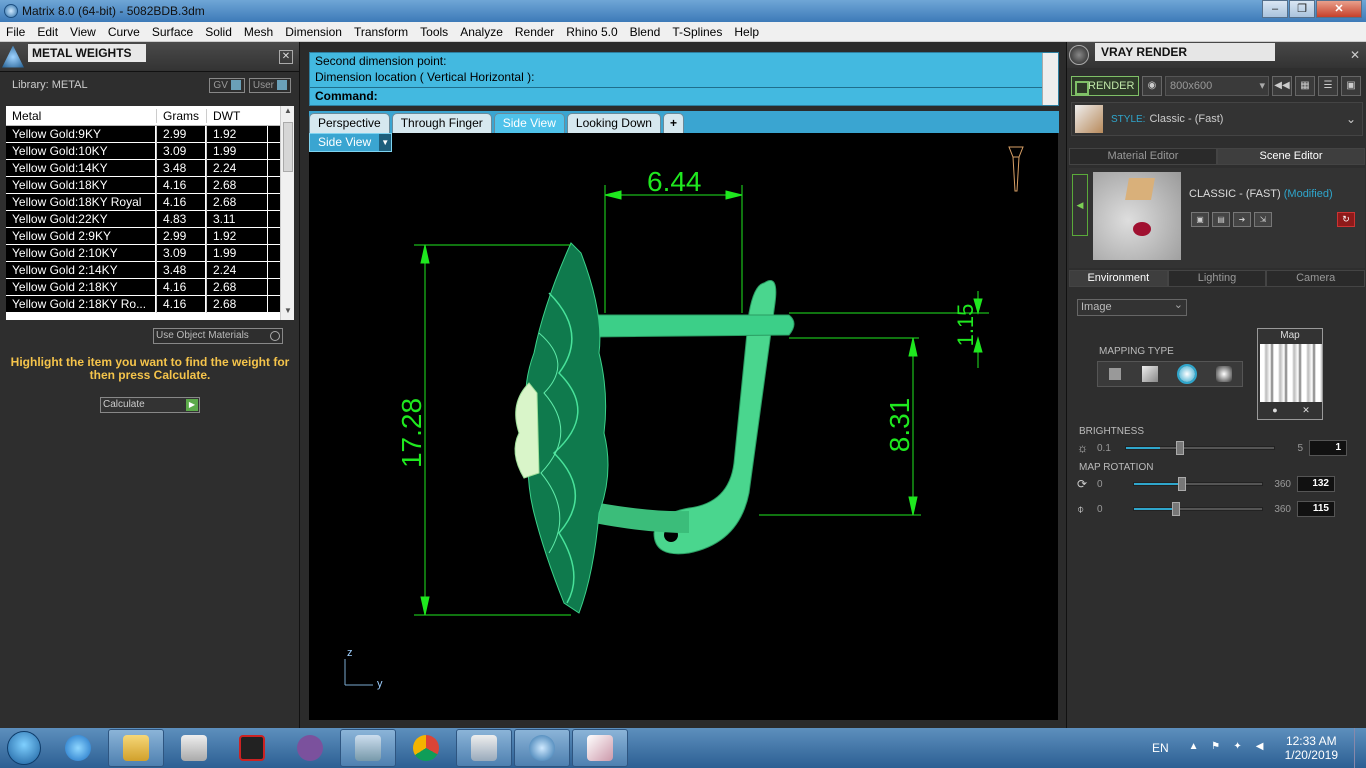  I want to click on color-icon: ●, so click(1274, 411).